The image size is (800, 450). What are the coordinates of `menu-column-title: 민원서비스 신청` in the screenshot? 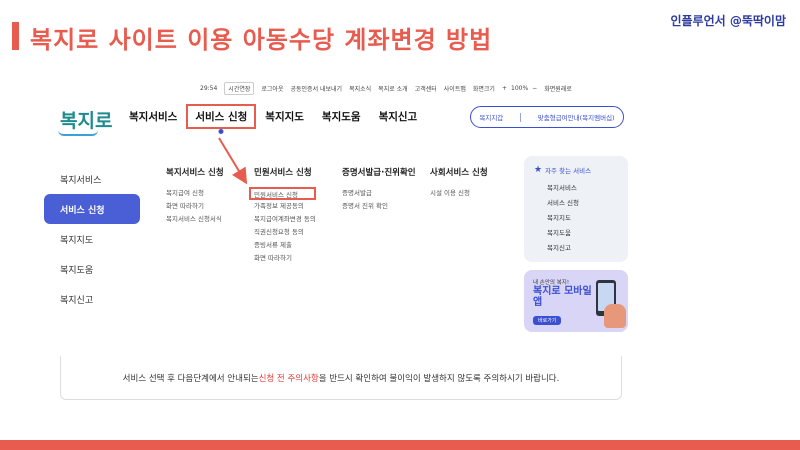 It's located at (283, 173).